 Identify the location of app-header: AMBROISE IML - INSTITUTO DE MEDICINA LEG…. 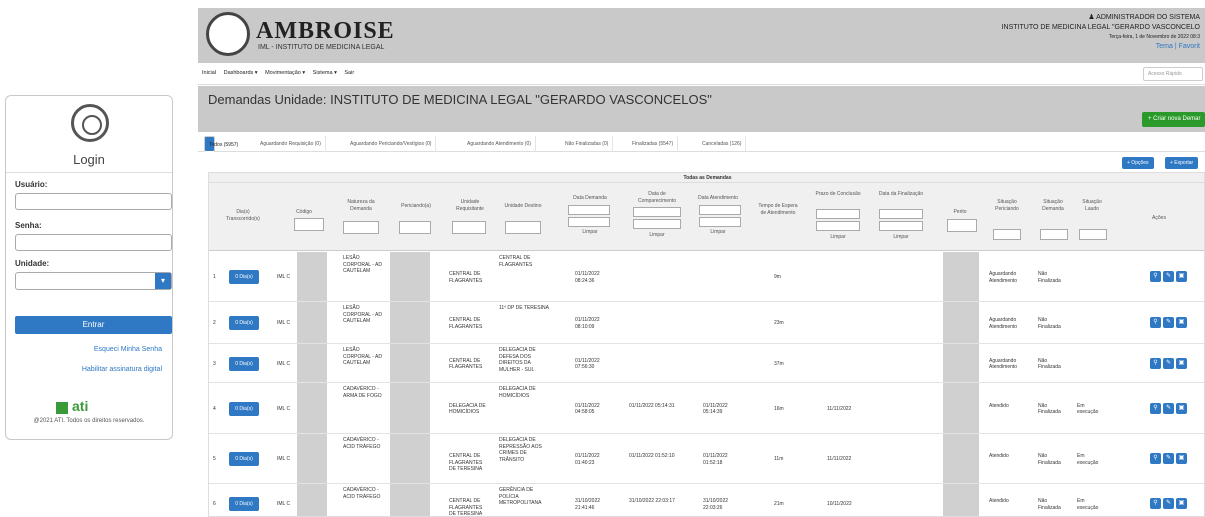
(701, 35).